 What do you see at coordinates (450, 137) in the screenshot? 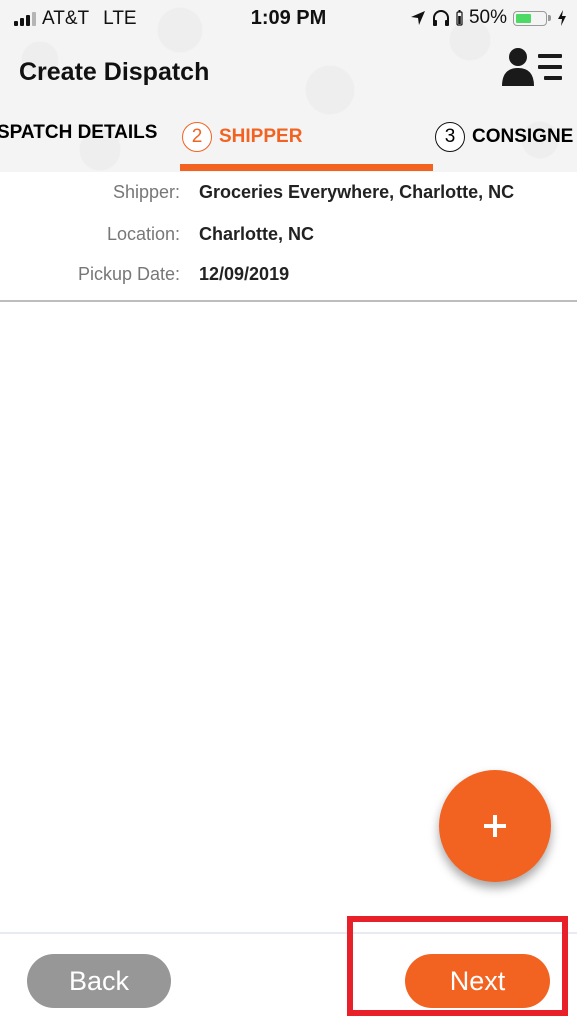
I see `step-number-badge: 3` at bounding box center [450, 137].